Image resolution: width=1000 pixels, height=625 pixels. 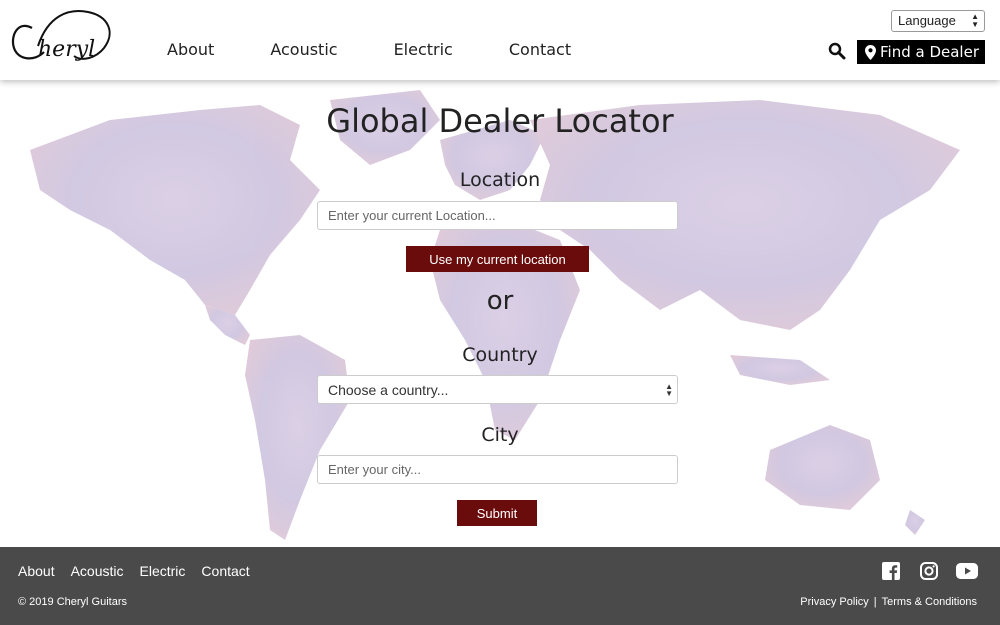 I want to click on footer-nav-about: About, so click(x=36, y=571).